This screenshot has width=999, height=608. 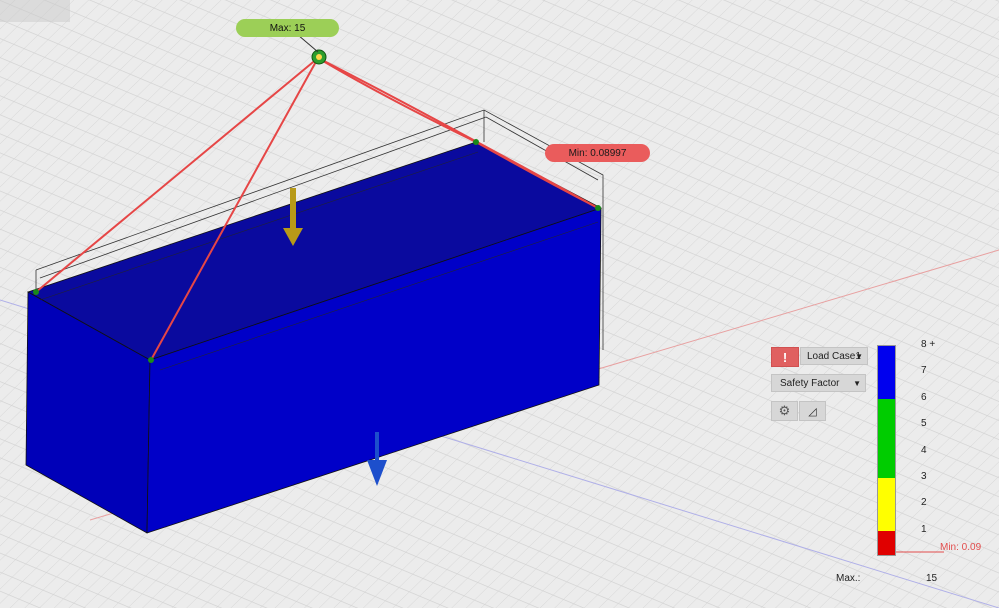 I want to click on load-case-label: Load Case1, so click(x=834, y=356).